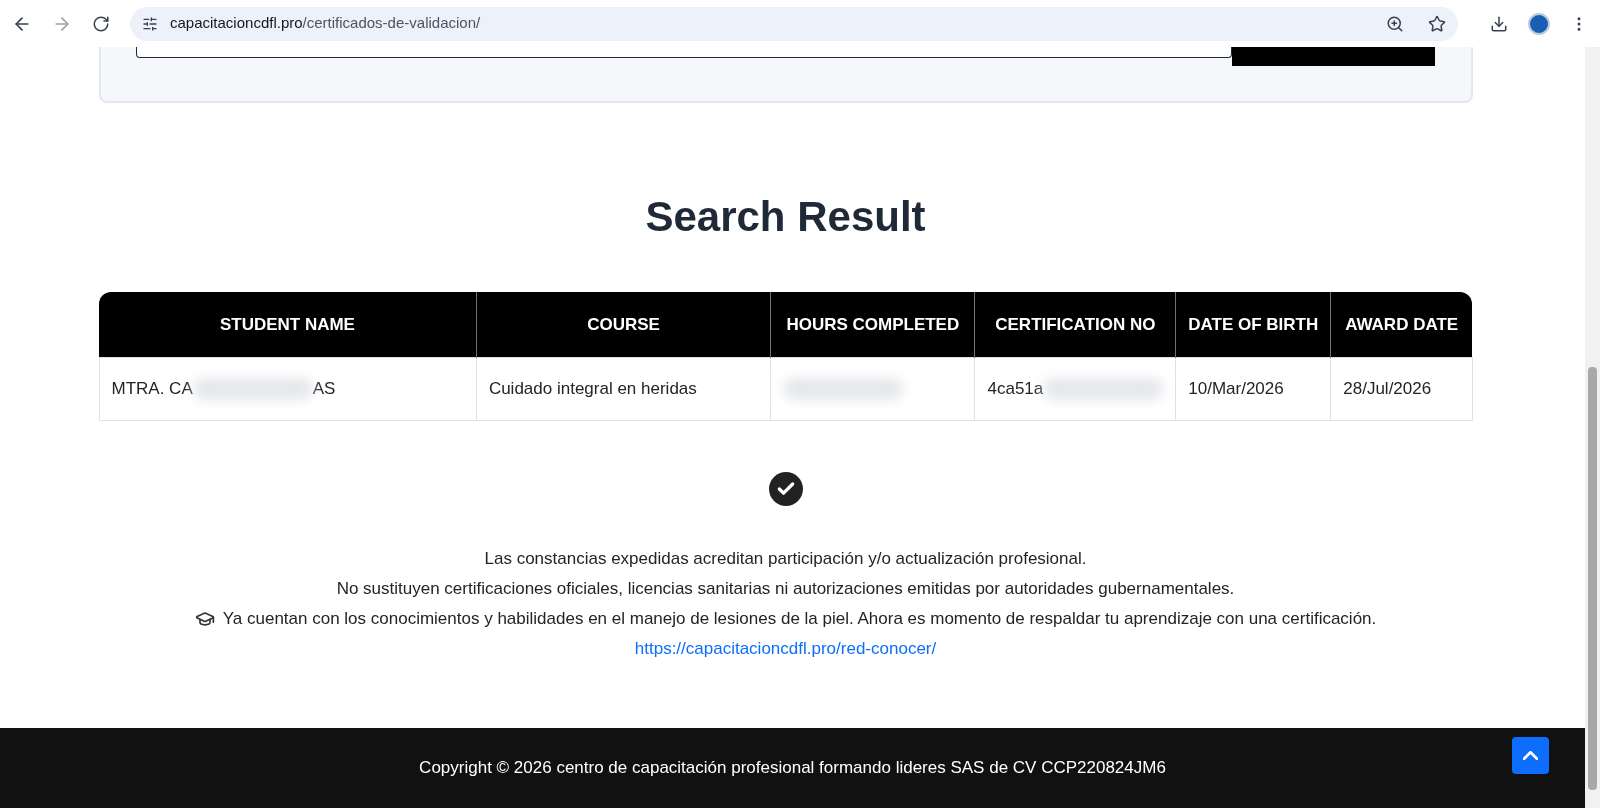  Describe the element at coordinates (1395, 23) in the screenshot. I see `zoom-icon` at that location.